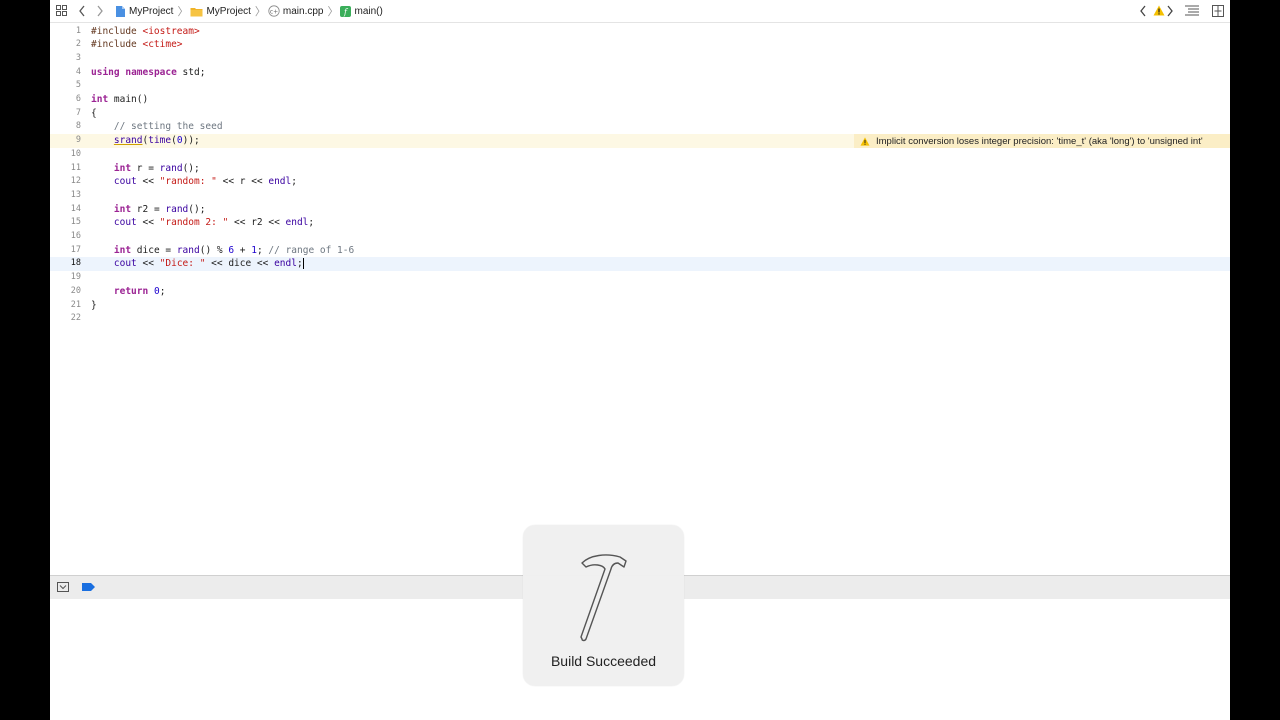  I want to click on code-text: int r = rand();, so click(156, 168).